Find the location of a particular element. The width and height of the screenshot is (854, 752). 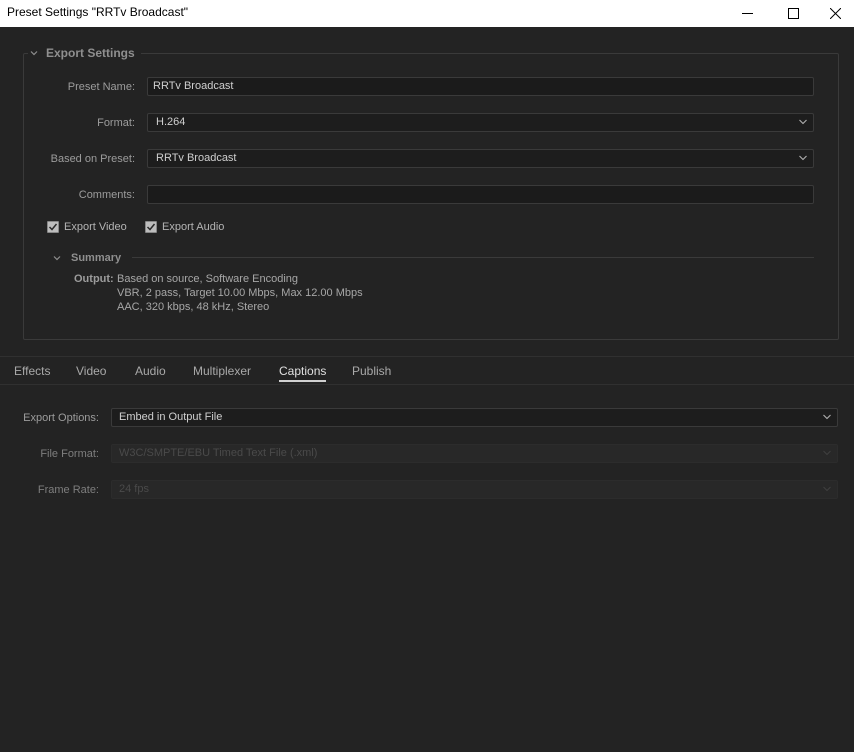

close-icon is located at coordinates (835, 13).